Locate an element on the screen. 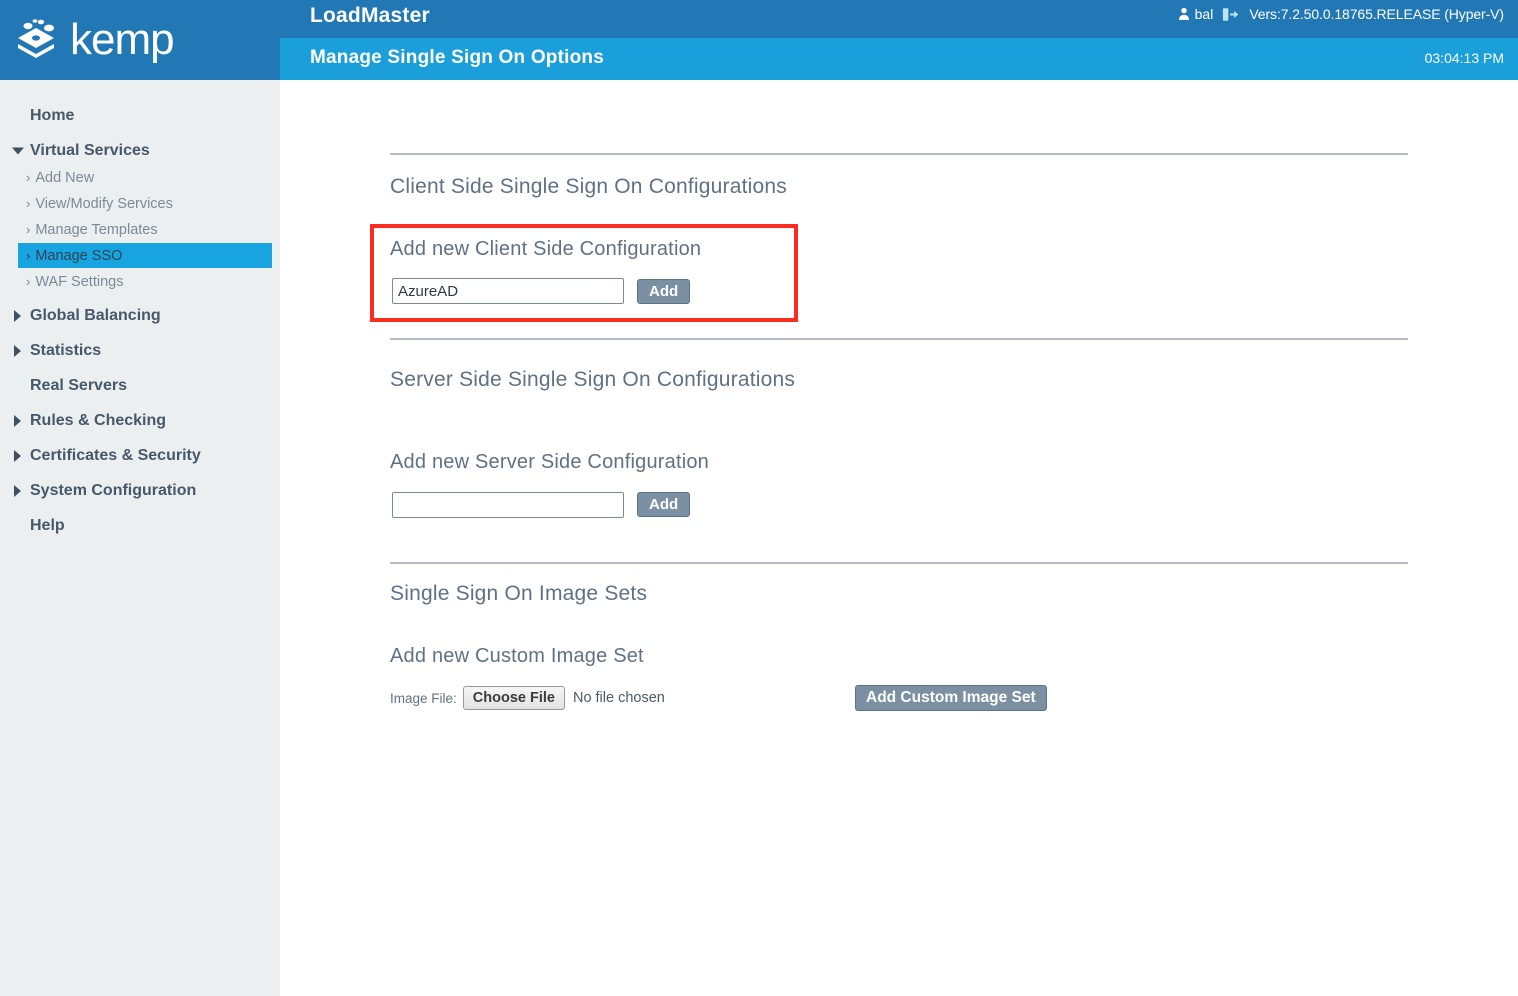 Image resolution: width=1518 pixels, height=996 pixels. sidebar-item-label: System Configuration is located at coordinates (113, 490).